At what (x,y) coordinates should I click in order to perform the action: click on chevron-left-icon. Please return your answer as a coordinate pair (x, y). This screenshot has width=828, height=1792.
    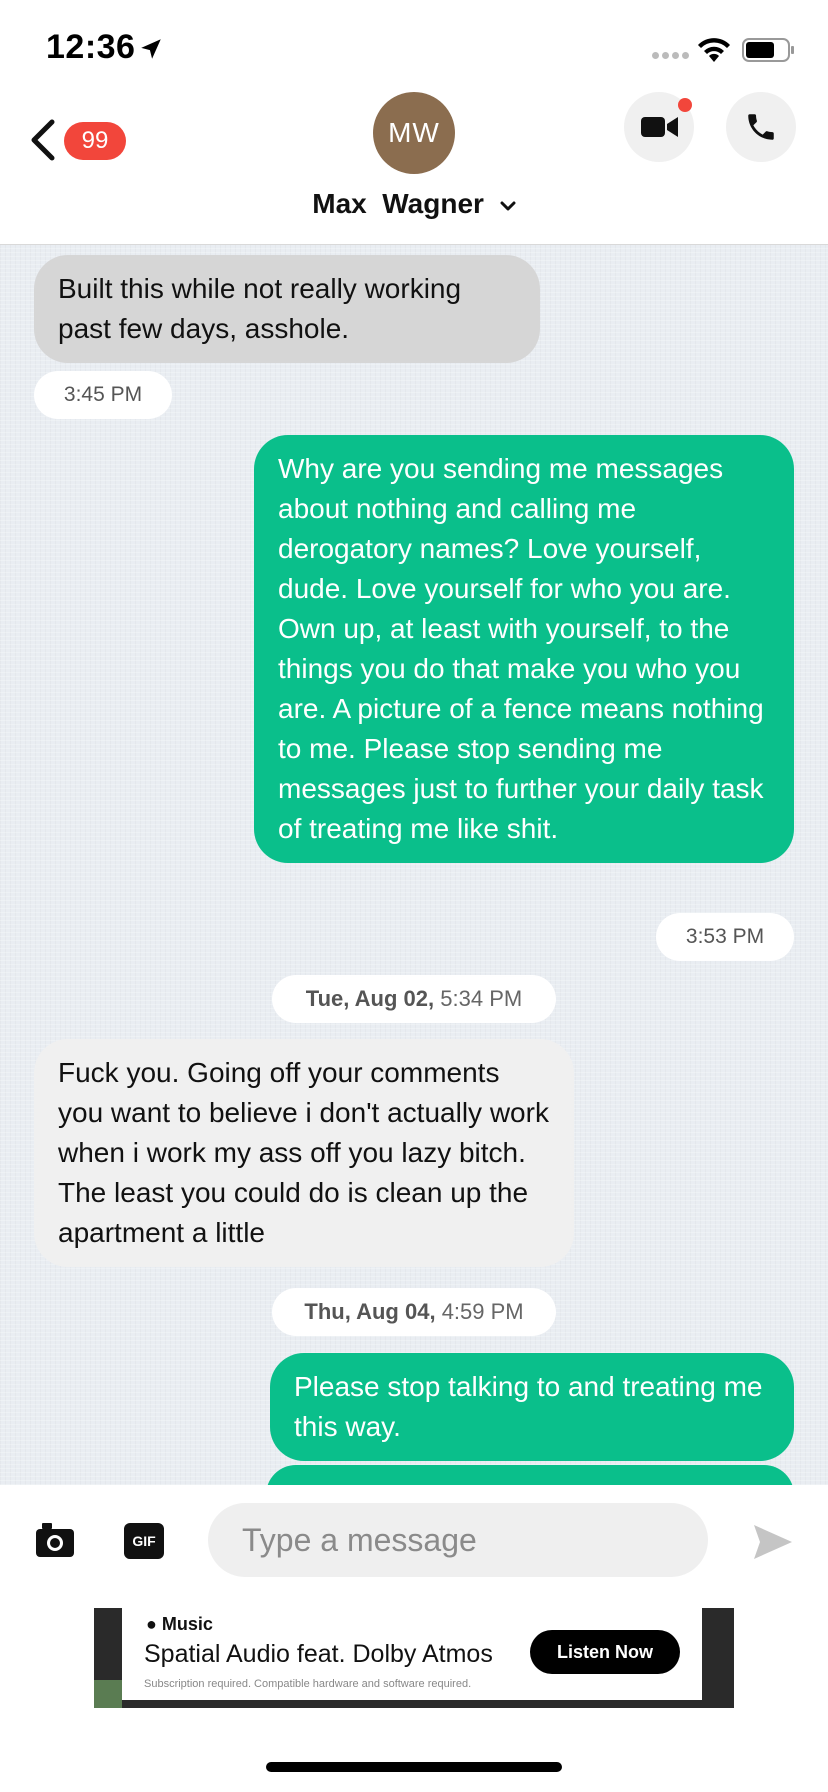
    Looking at the image, I should click on (43, 140).